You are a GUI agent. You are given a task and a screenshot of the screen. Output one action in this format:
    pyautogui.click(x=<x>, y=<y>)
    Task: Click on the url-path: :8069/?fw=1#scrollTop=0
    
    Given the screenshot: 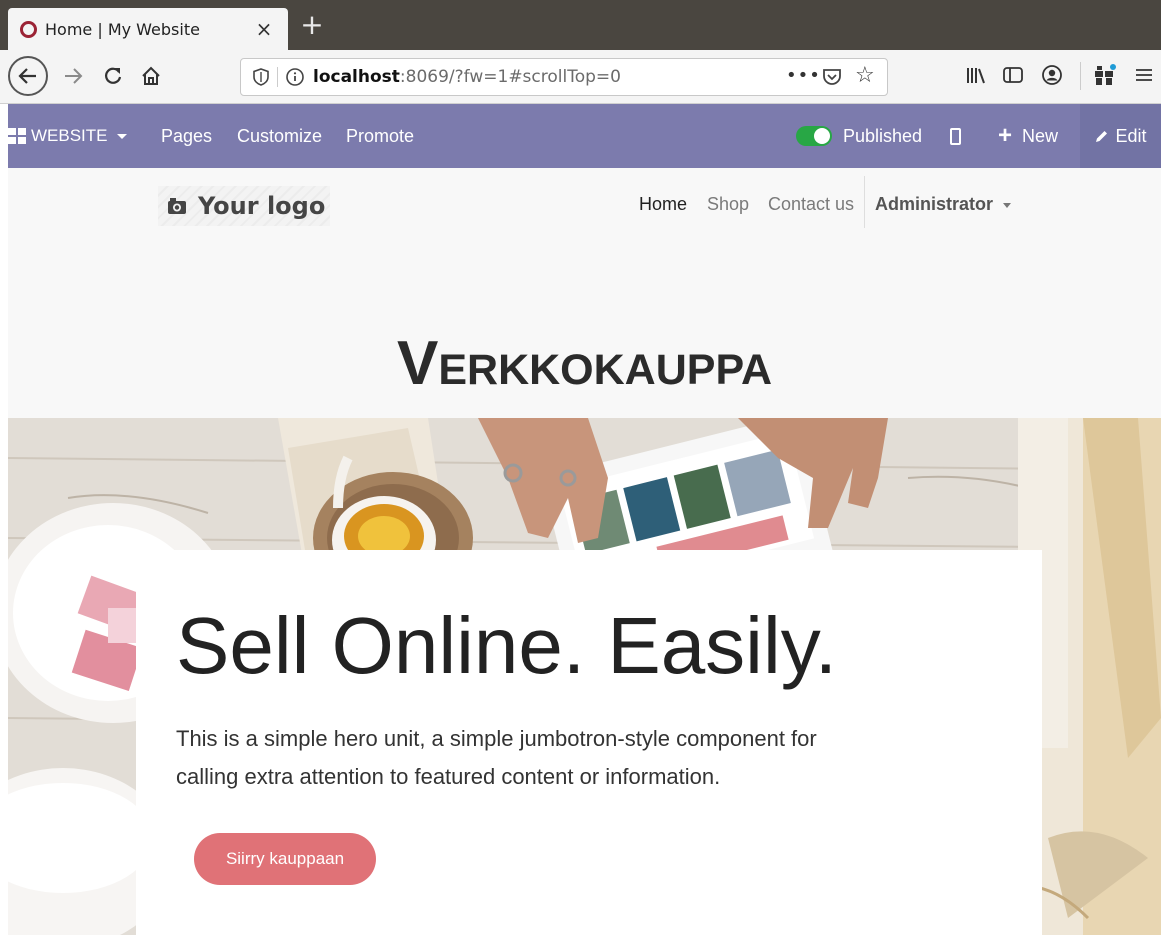 What is the action you would take?
    pyautogui.click(x=510, y=77)
    